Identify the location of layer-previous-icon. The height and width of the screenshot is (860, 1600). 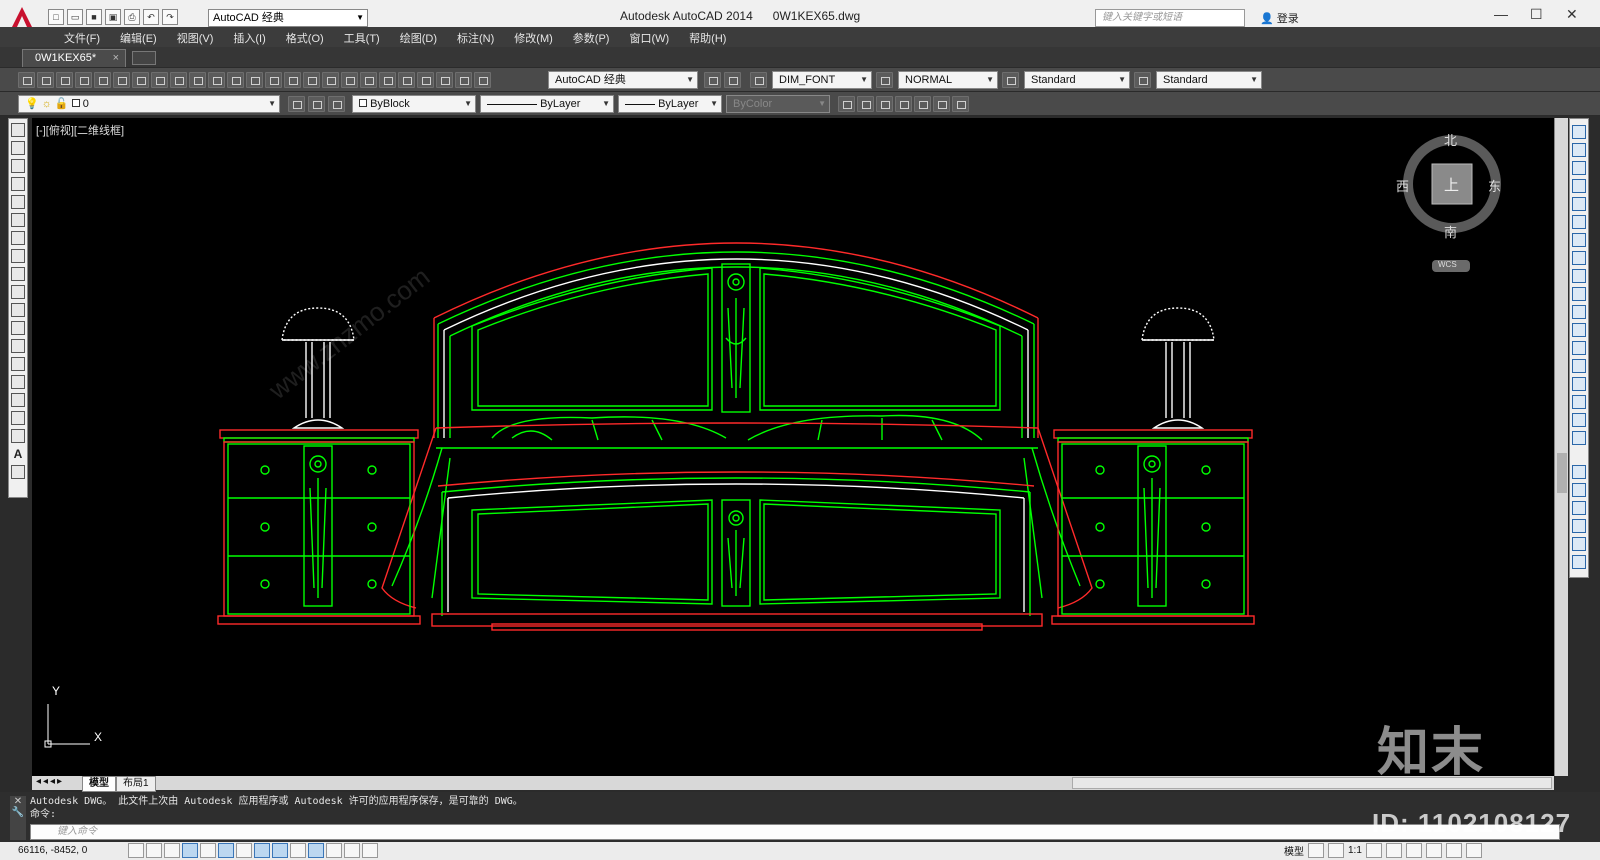
(336, 104).